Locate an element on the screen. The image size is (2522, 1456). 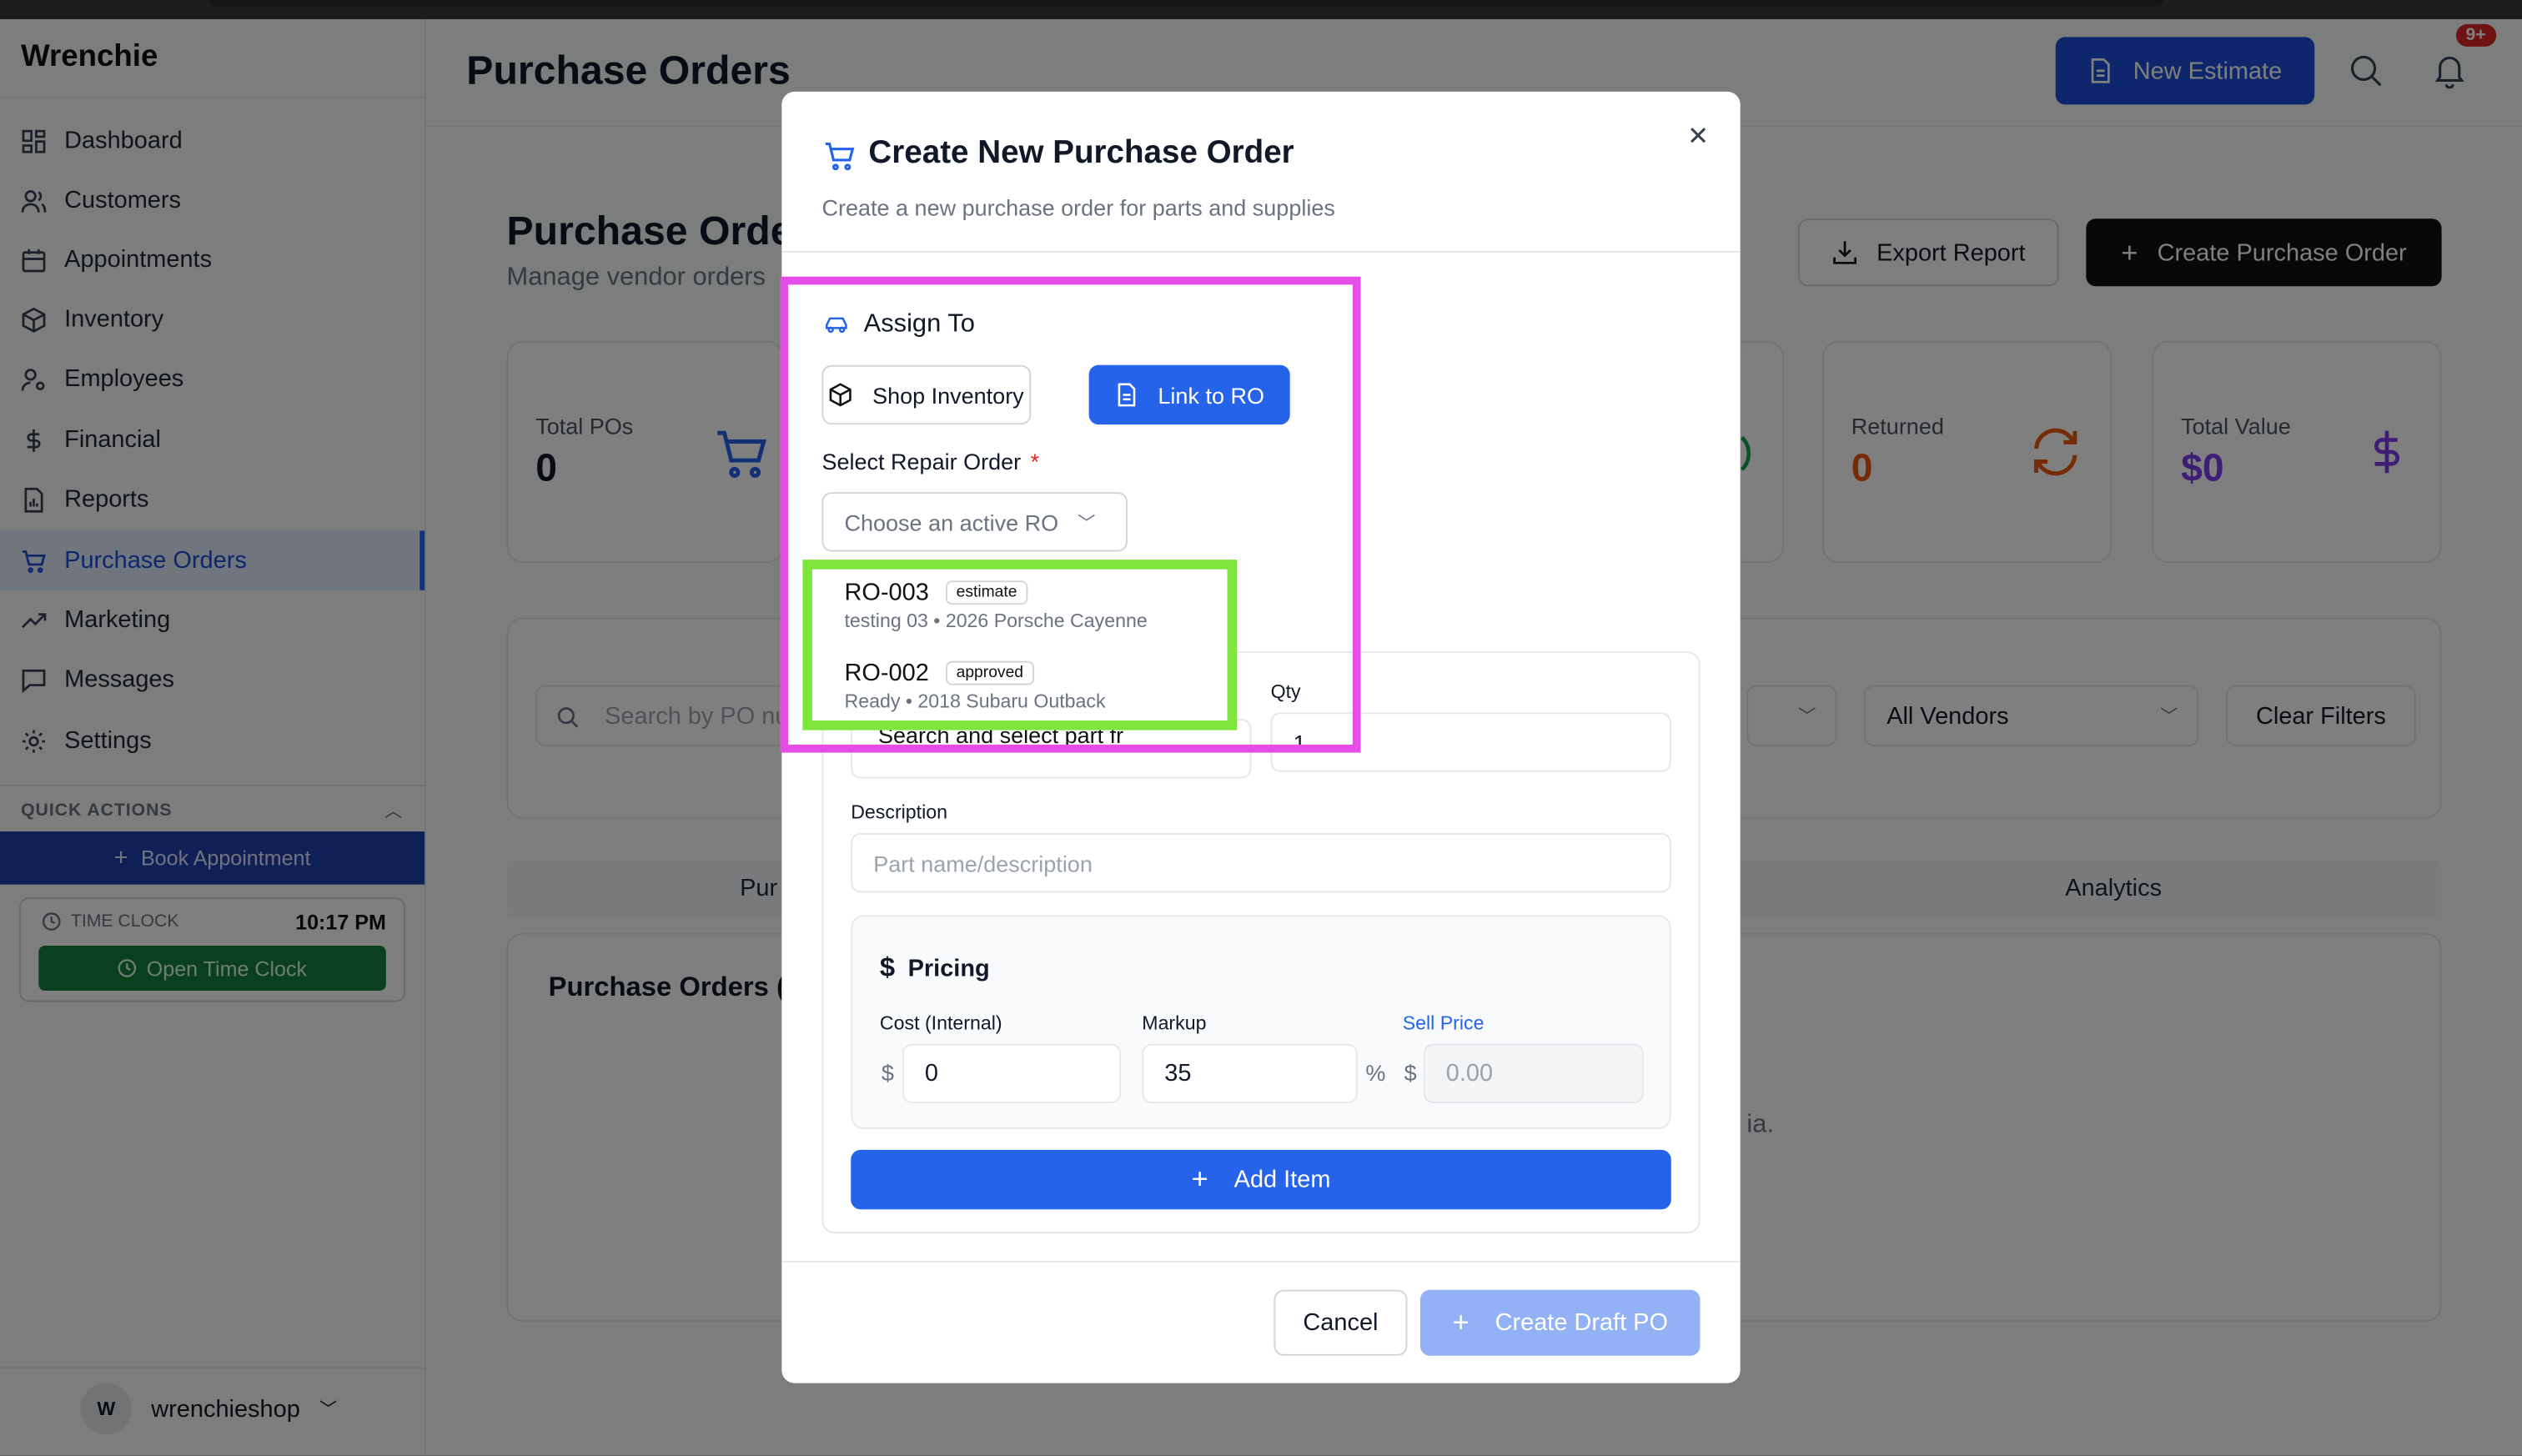
ro-option-title: RO-002 approved is located at coordinates (974, 673).